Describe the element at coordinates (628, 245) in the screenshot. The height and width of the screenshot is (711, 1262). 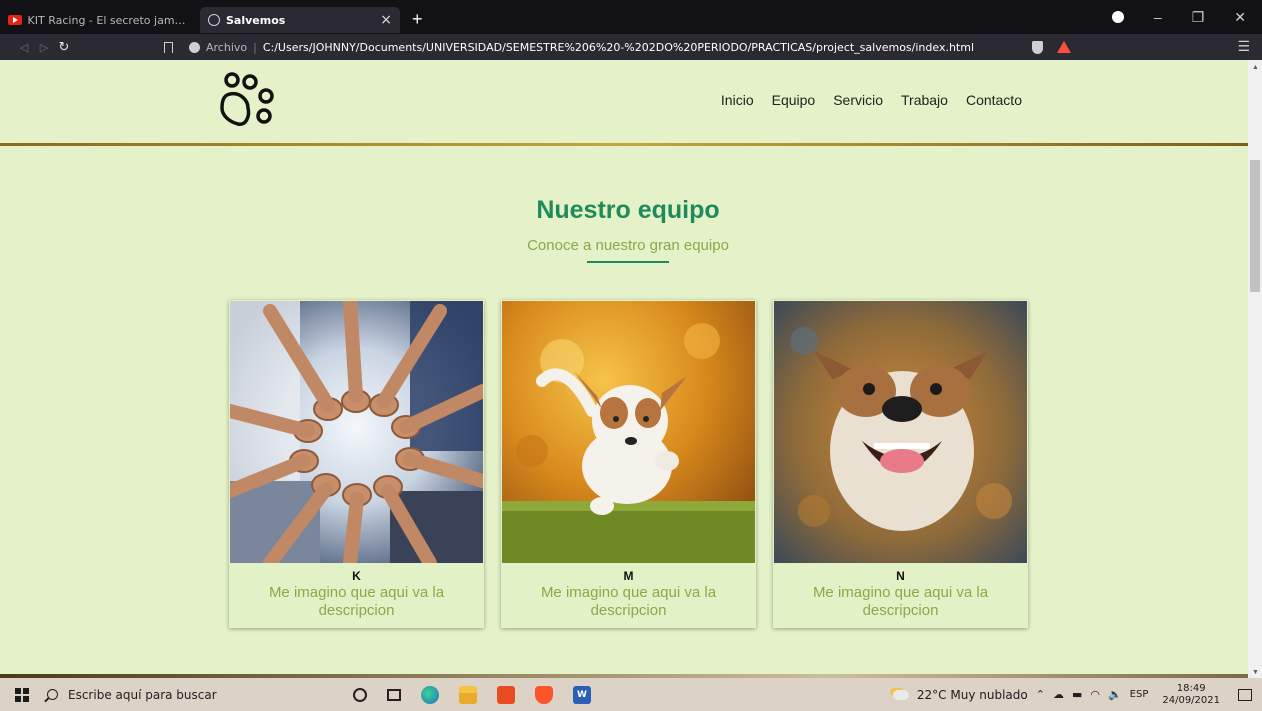
I see `section-subtitle: Conoce a nuestro gran equipo` at that location.